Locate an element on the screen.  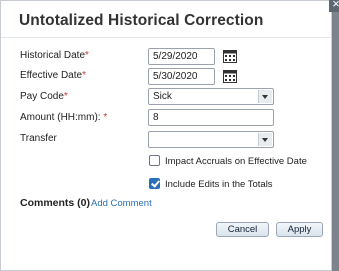
comments-label: Comments (0) is located at coordinates (55, 203).